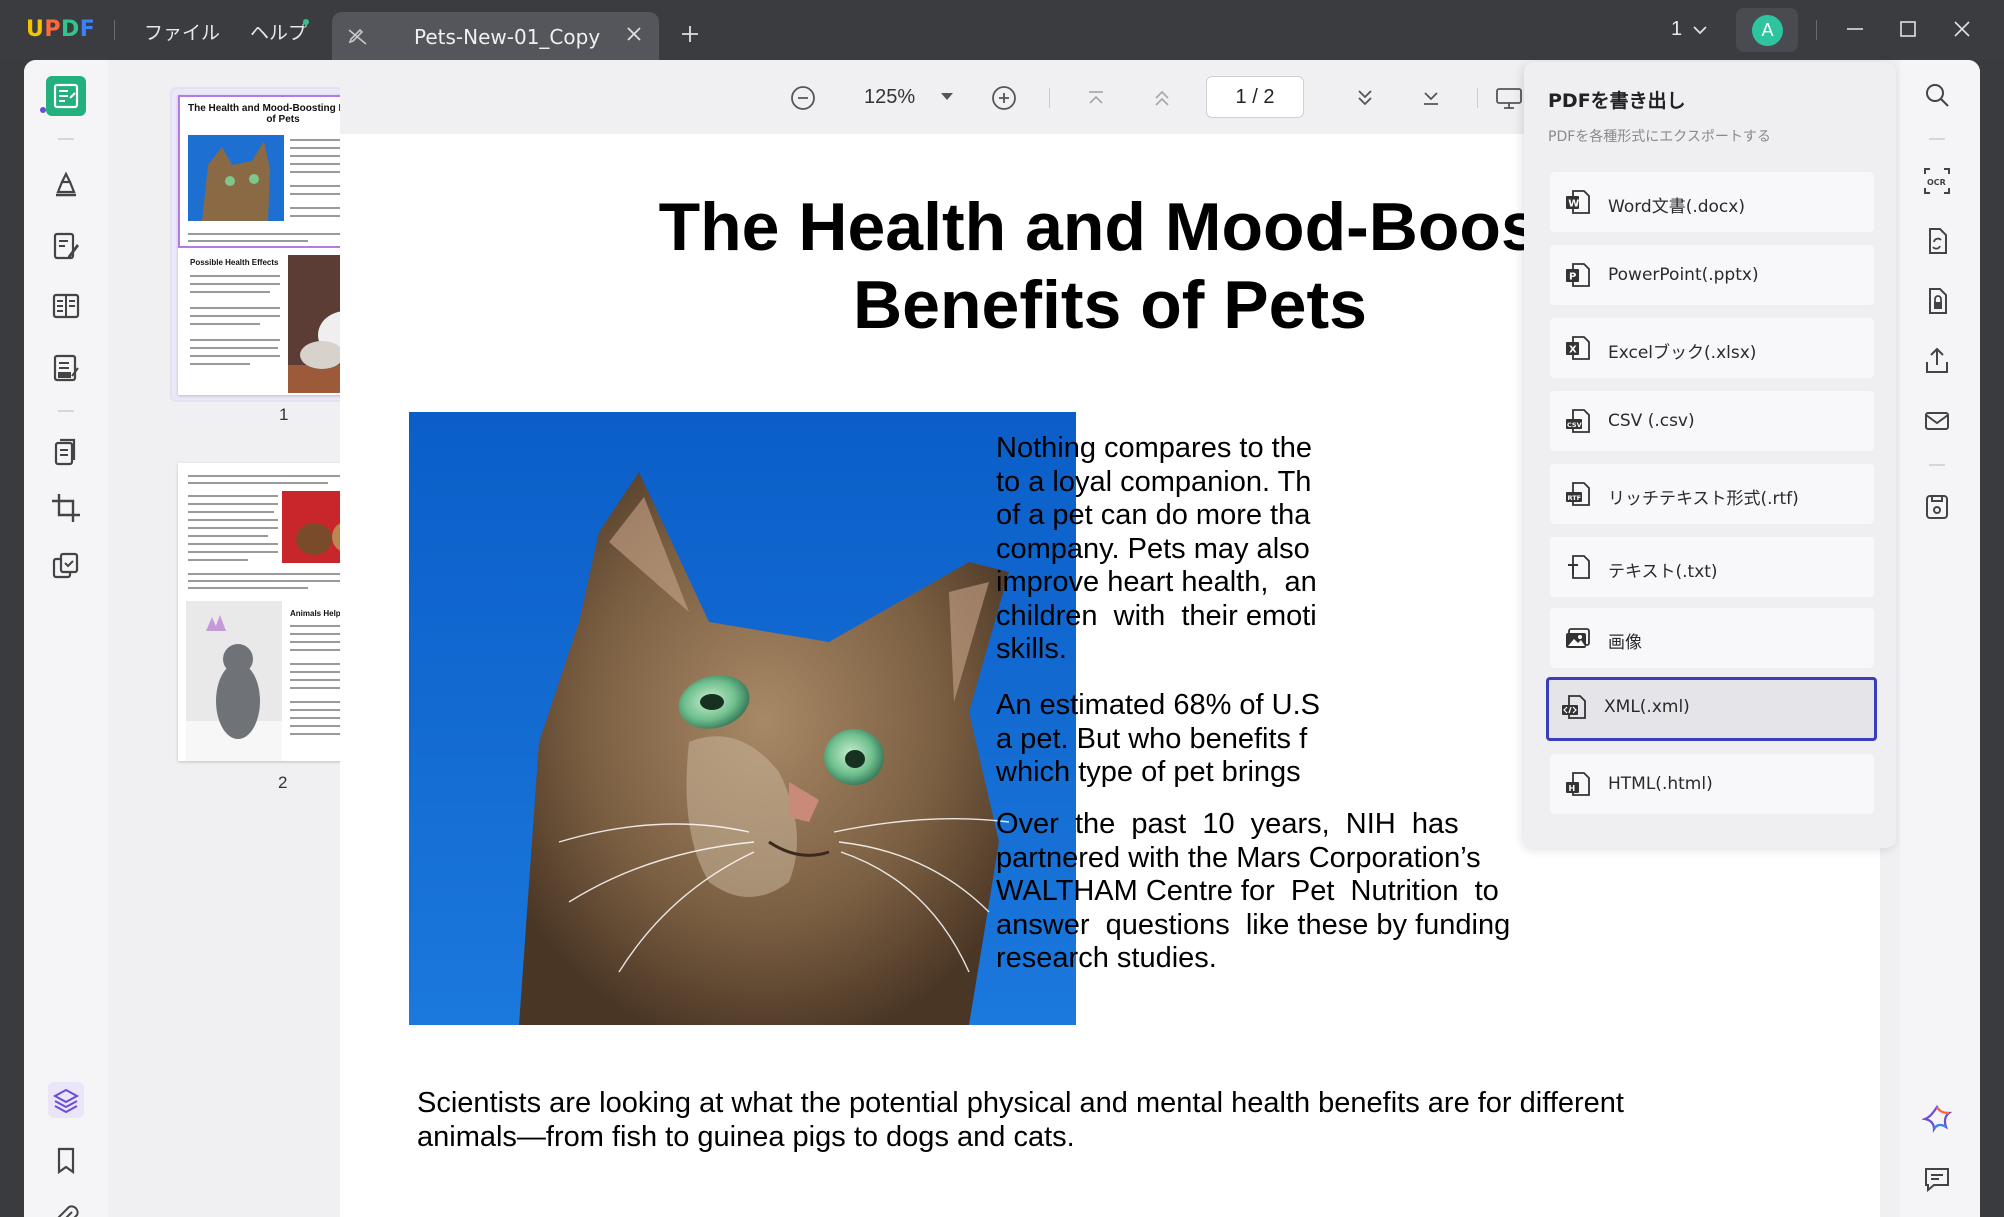 The height and width of the screenshot is (1217, 2004). I want to click on compare-icon, so click(65, 565).